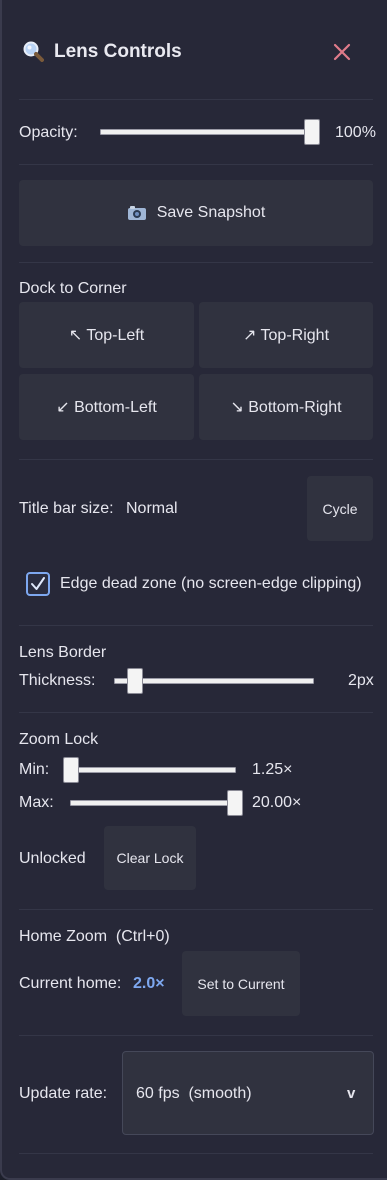  What do you see at coordinates (70, 983) in the screenshot?
I see `current-home-label: Current home:` at bounding box center [70, 983].